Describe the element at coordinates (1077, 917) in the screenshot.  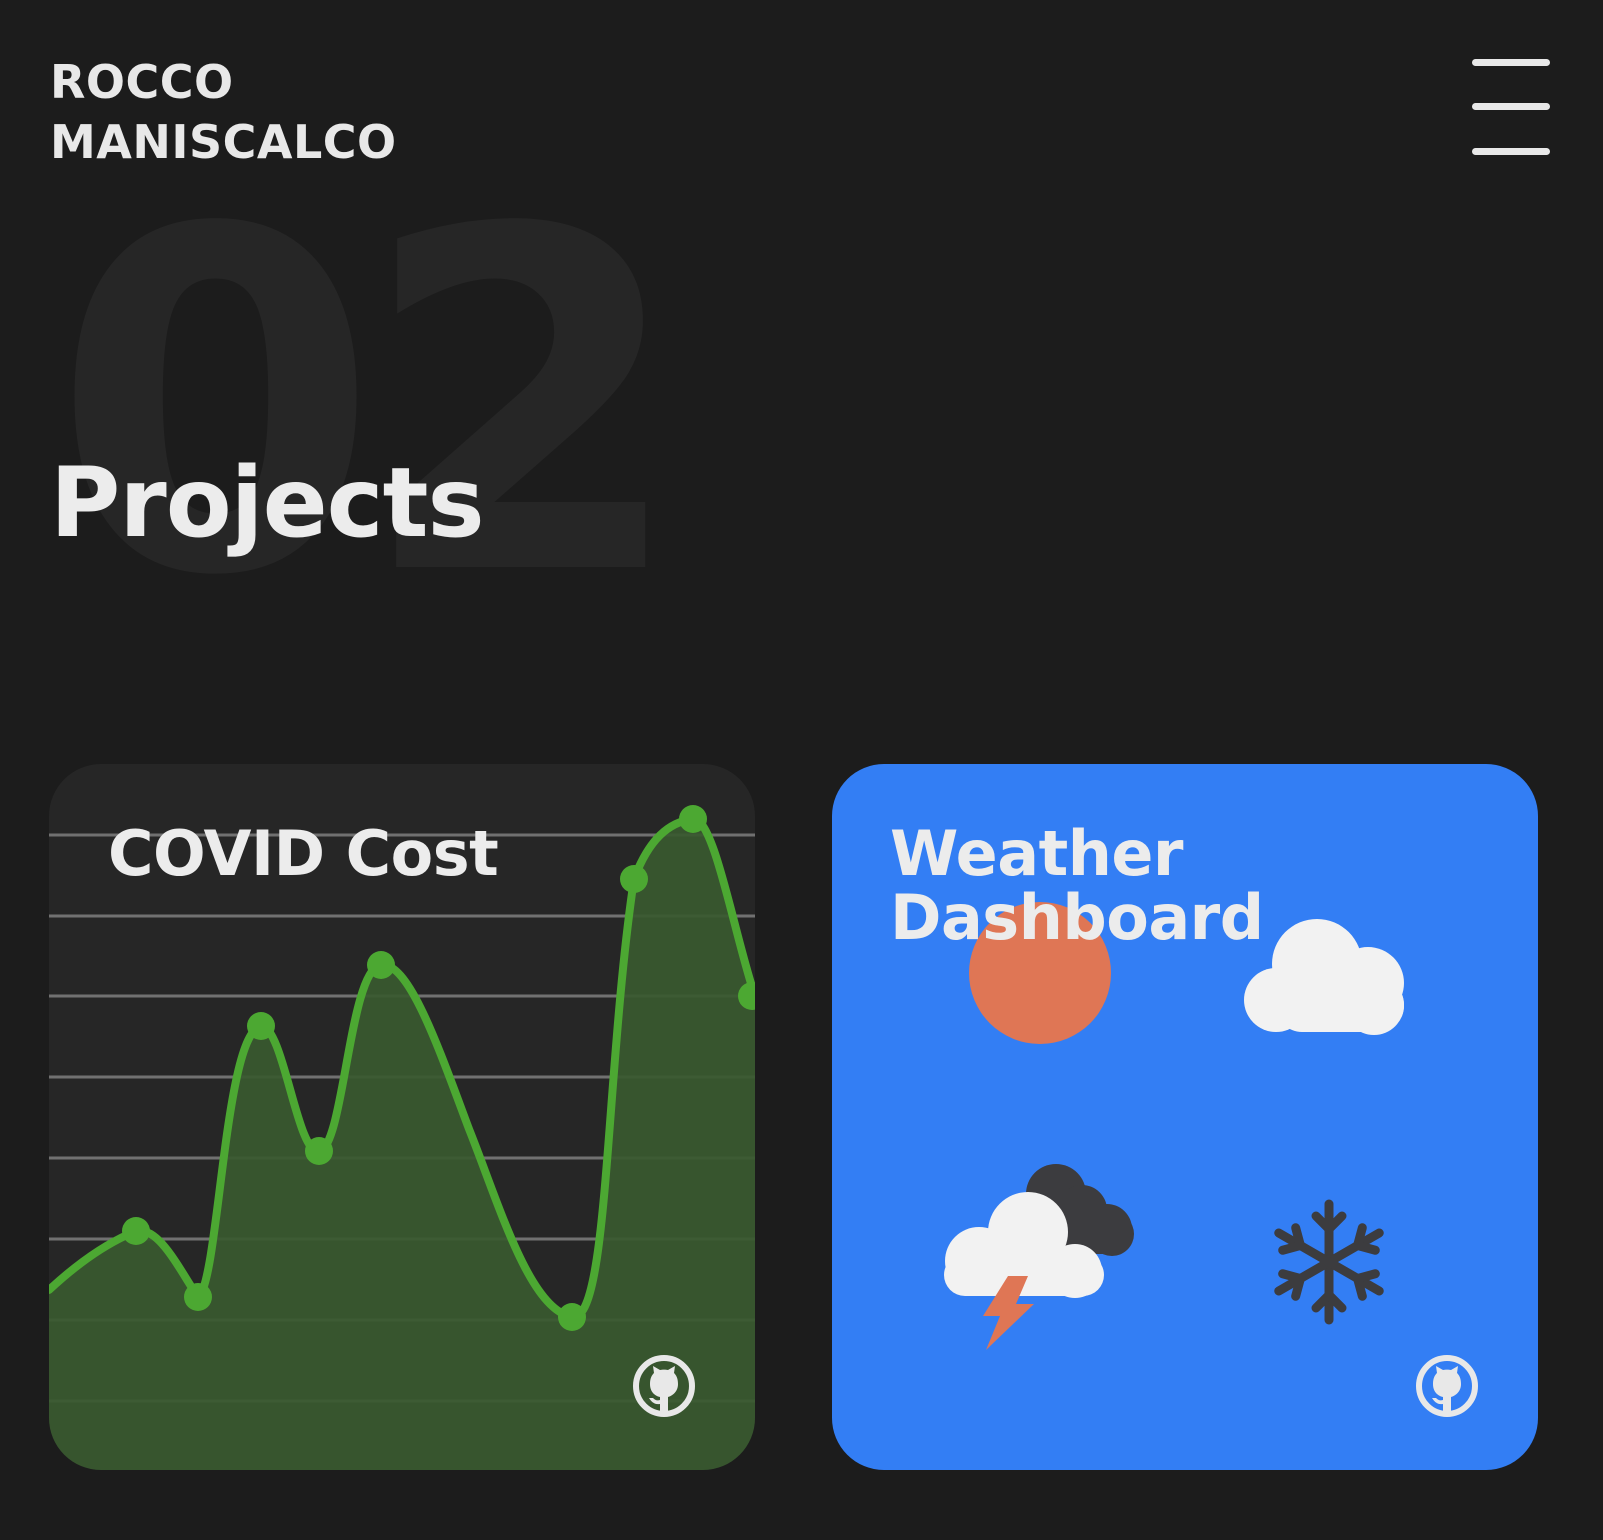
I see `project-title-line: Dashboard` at that location.